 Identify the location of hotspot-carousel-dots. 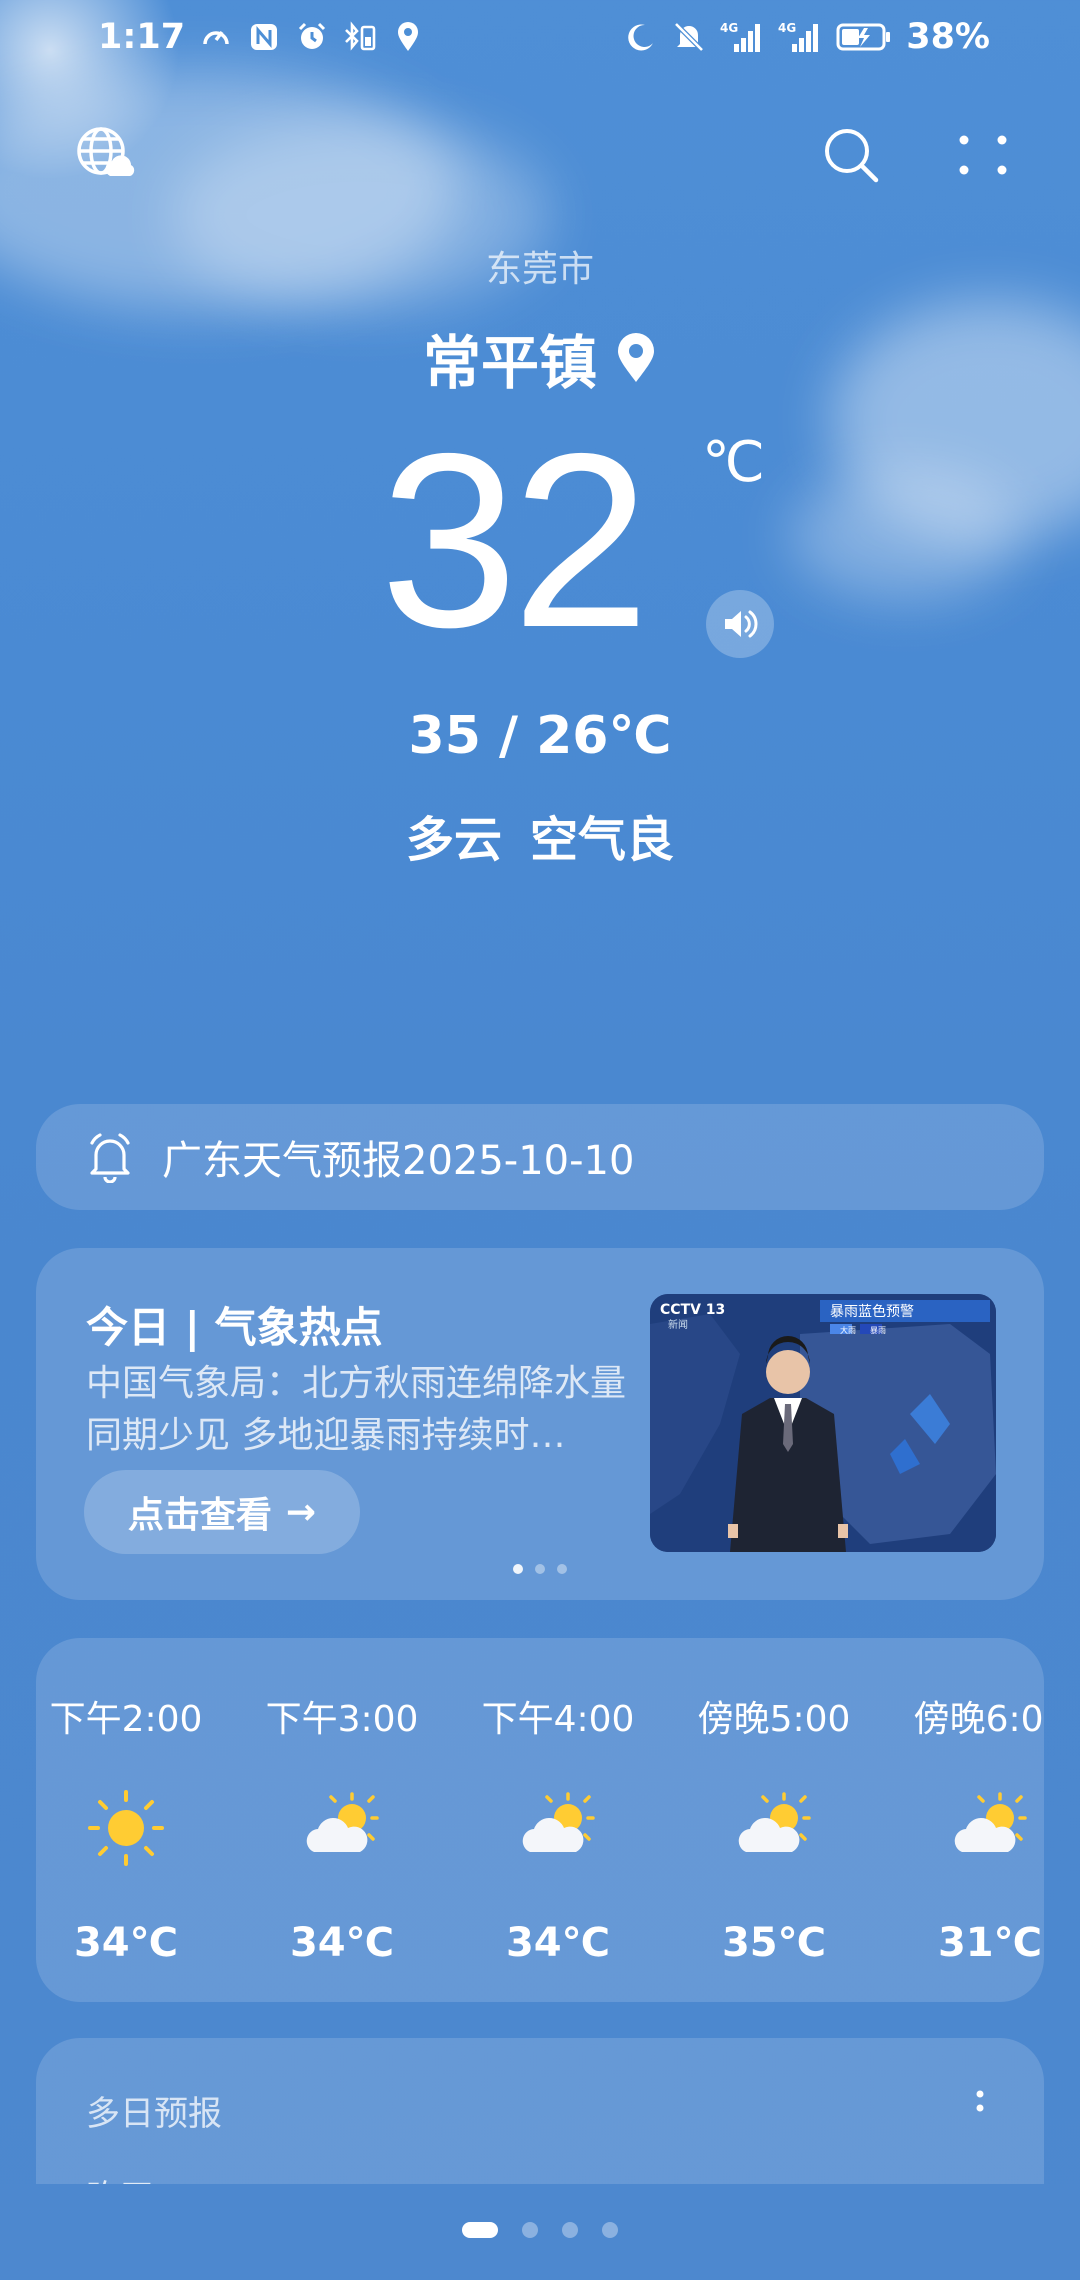
(540, 1569).